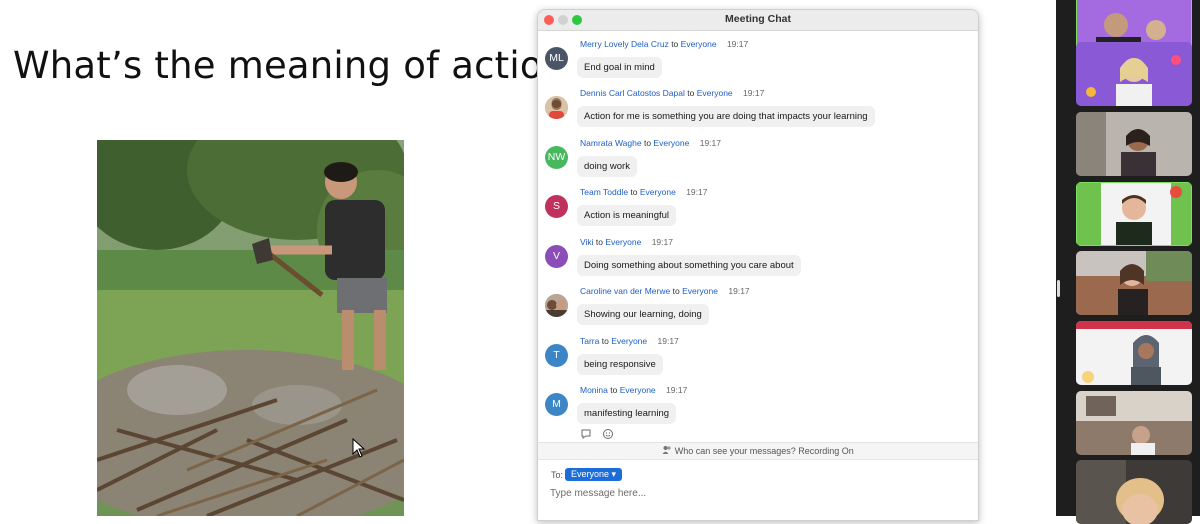  I want to click on sender-name: Monina, so click(594, 390).